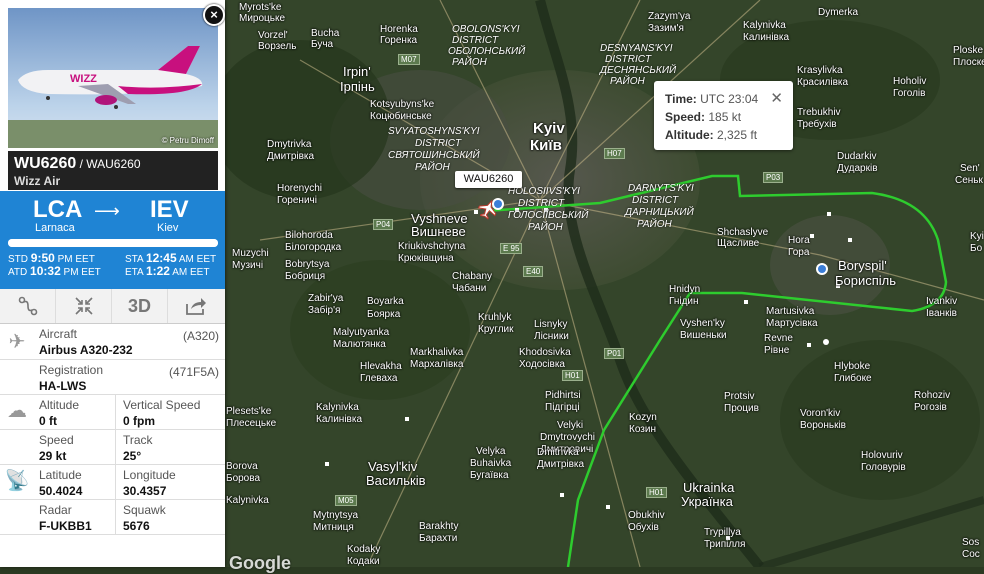 The width and height of the screenshot is (984, 574). What do you see at coordinates (51, 258) in the screenshot?
I see `std-time: STD 9:50 PM EET` at bounding box center [51, 258].